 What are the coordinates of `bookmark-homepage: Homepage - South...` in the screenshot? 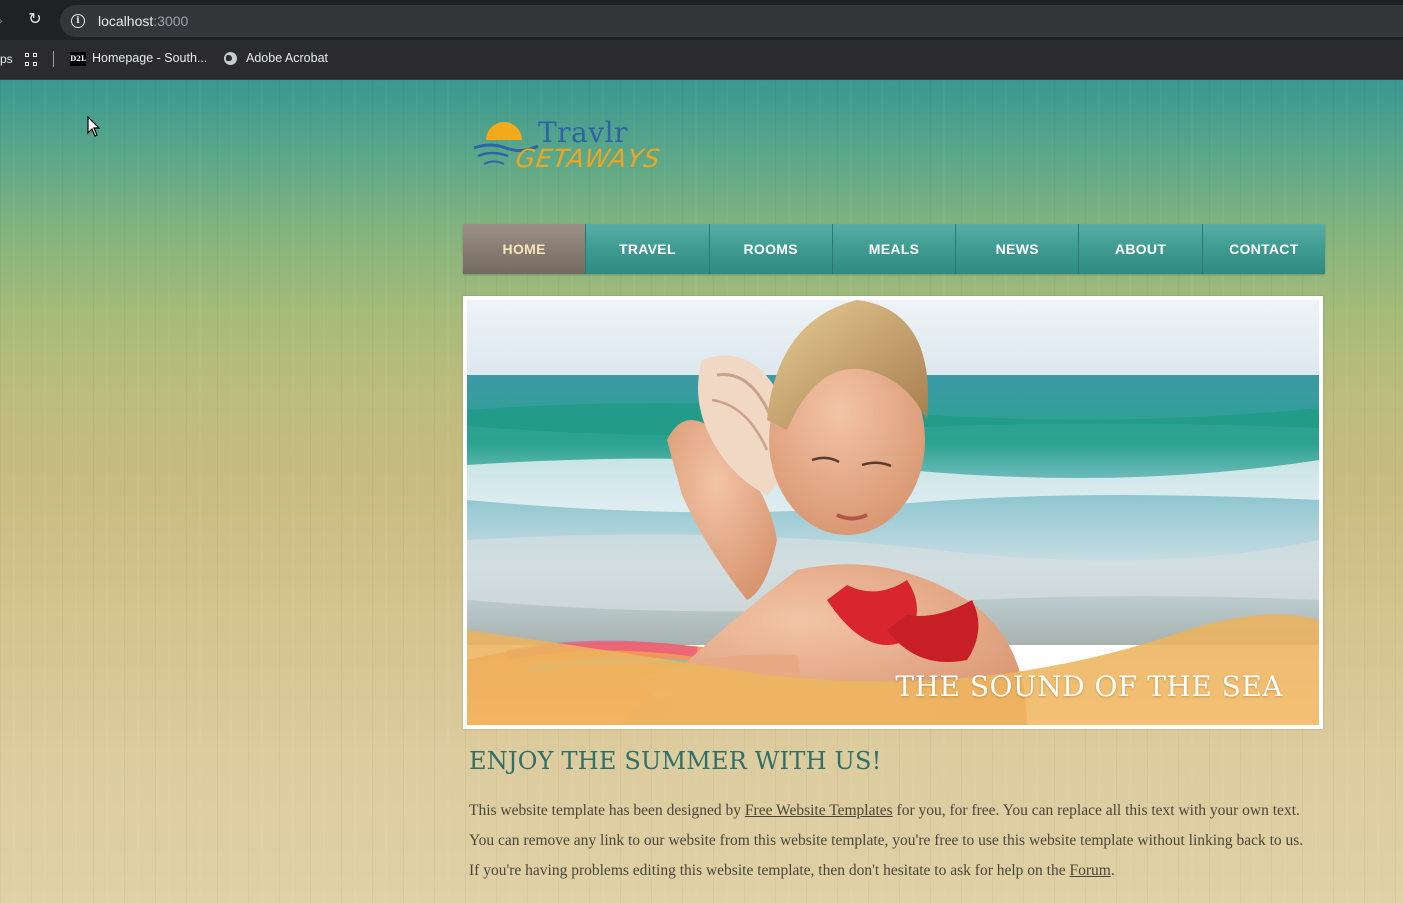 It's located at (149, 58).